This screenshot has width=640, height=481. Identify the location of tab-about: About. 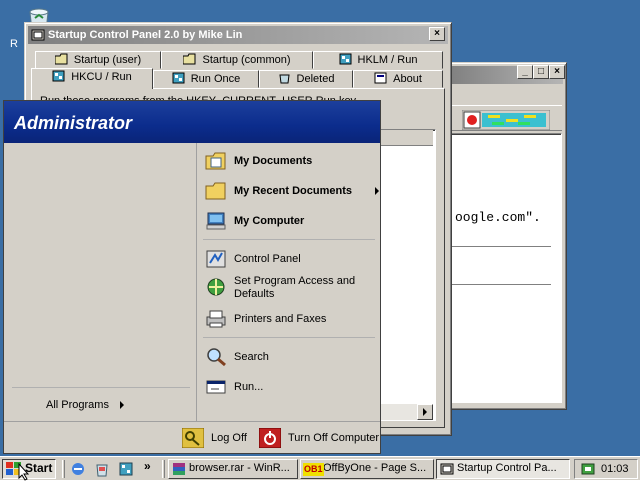
(398, 79).